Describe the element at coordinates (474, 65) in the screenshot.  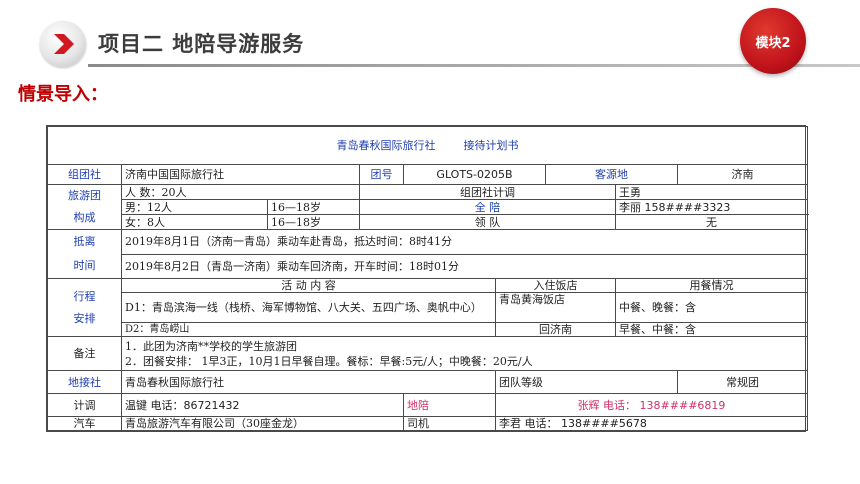
I see `header-divider` at that location.